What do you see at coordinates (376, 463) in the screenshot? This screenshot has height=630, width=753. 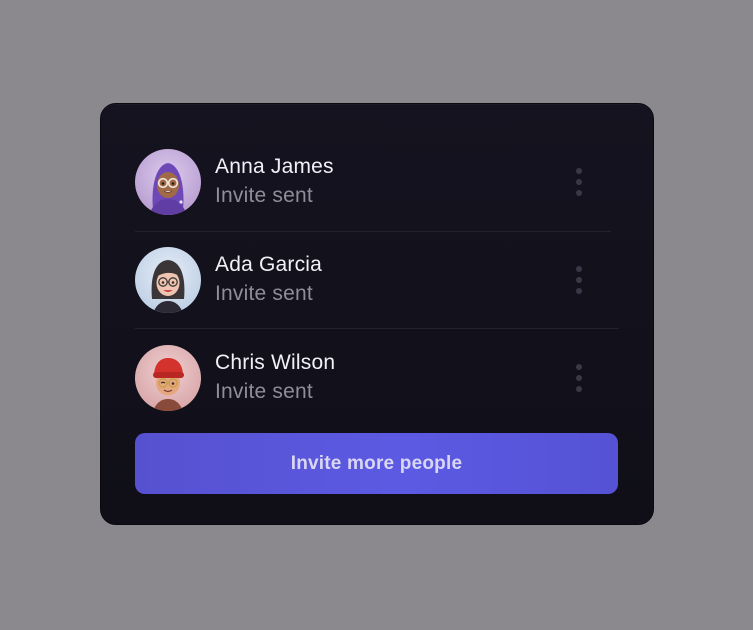 I see `invite-more-people-button: Invite more people` at bounding box center [376, 463].